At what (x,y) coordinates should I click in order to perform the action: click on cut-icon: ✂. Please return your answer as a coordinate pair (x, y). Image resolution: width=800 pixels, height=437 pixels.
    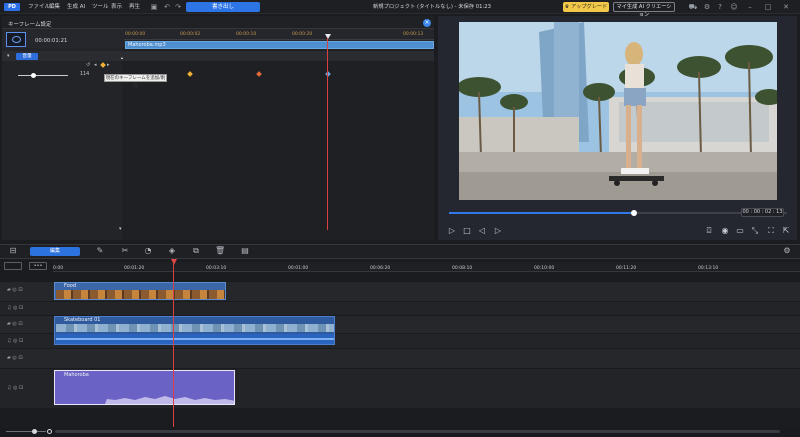
    Looking at the image, I should click on (125, 251).